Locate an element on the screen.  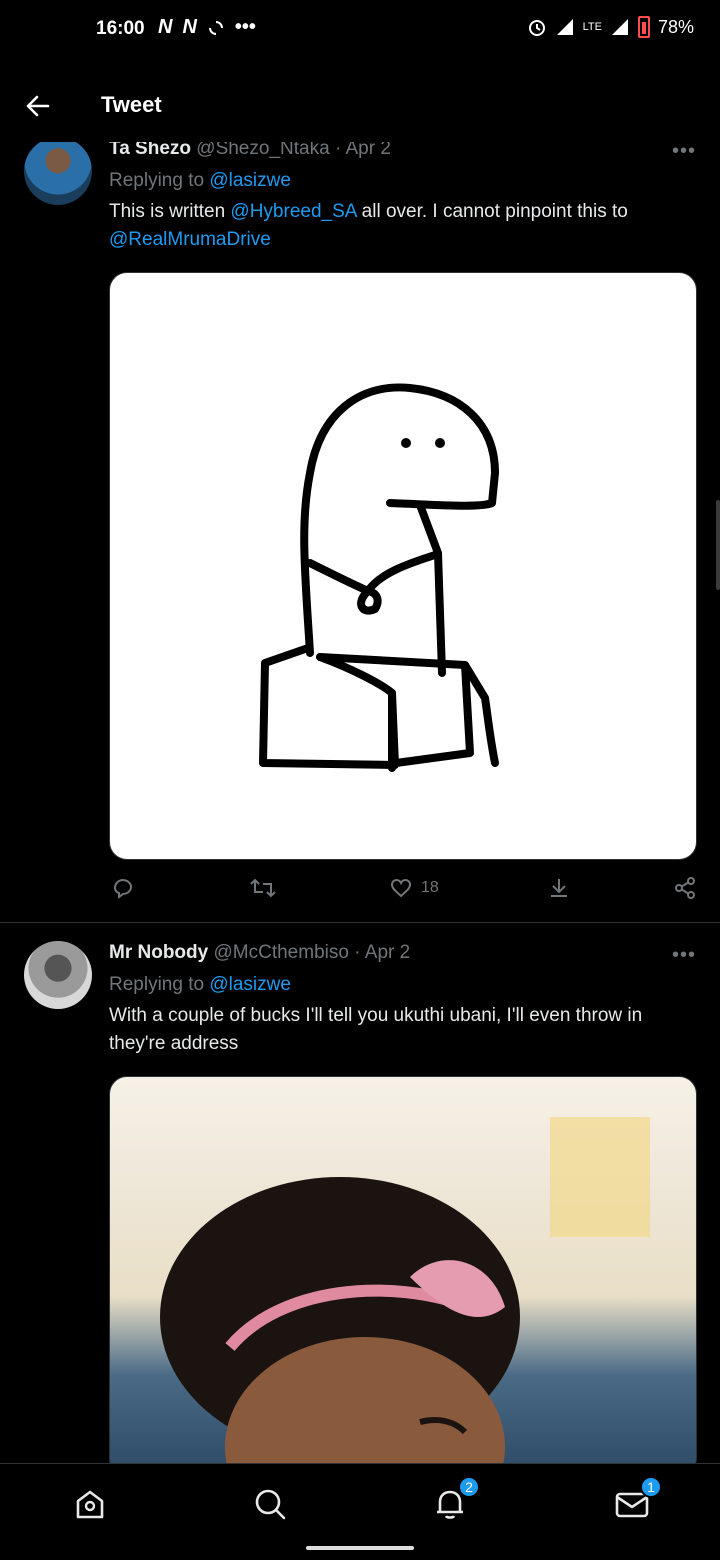
reply-button is located at coordinates (123, 888).